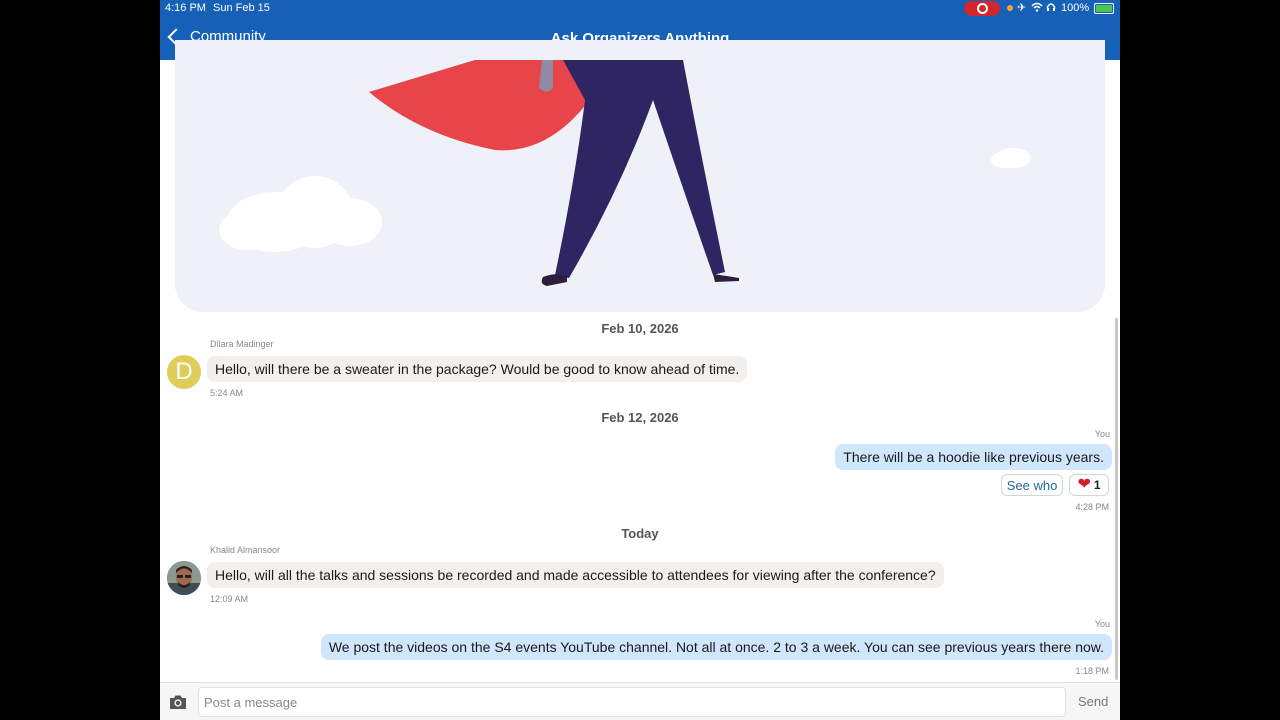  What do you see at coordinates (1010, 8) in the screenshot?
I see `privacy-indicator-icon` at bounding box center [1010, 8].